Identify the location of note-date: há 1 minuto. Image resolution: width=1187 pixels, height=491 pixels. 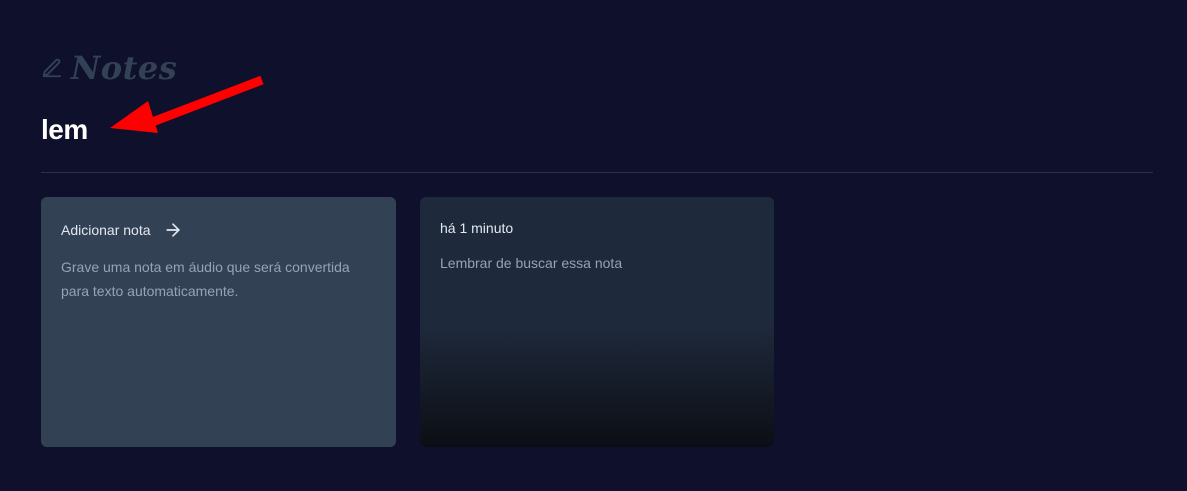
(477, 228).